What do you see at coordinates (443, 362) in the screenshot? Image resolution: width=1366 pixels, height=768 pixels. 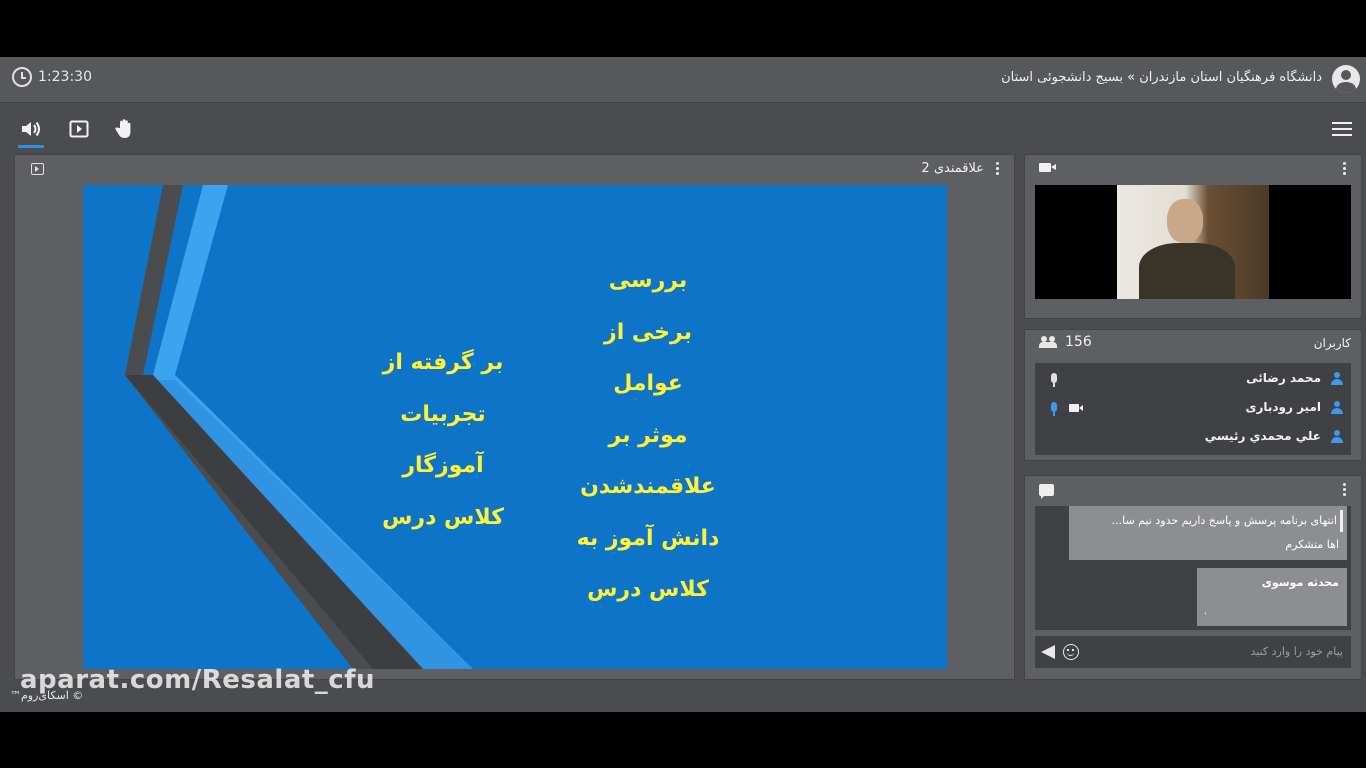 I see `slide-line: بر گرفته از` at bounding box center [443, 362].